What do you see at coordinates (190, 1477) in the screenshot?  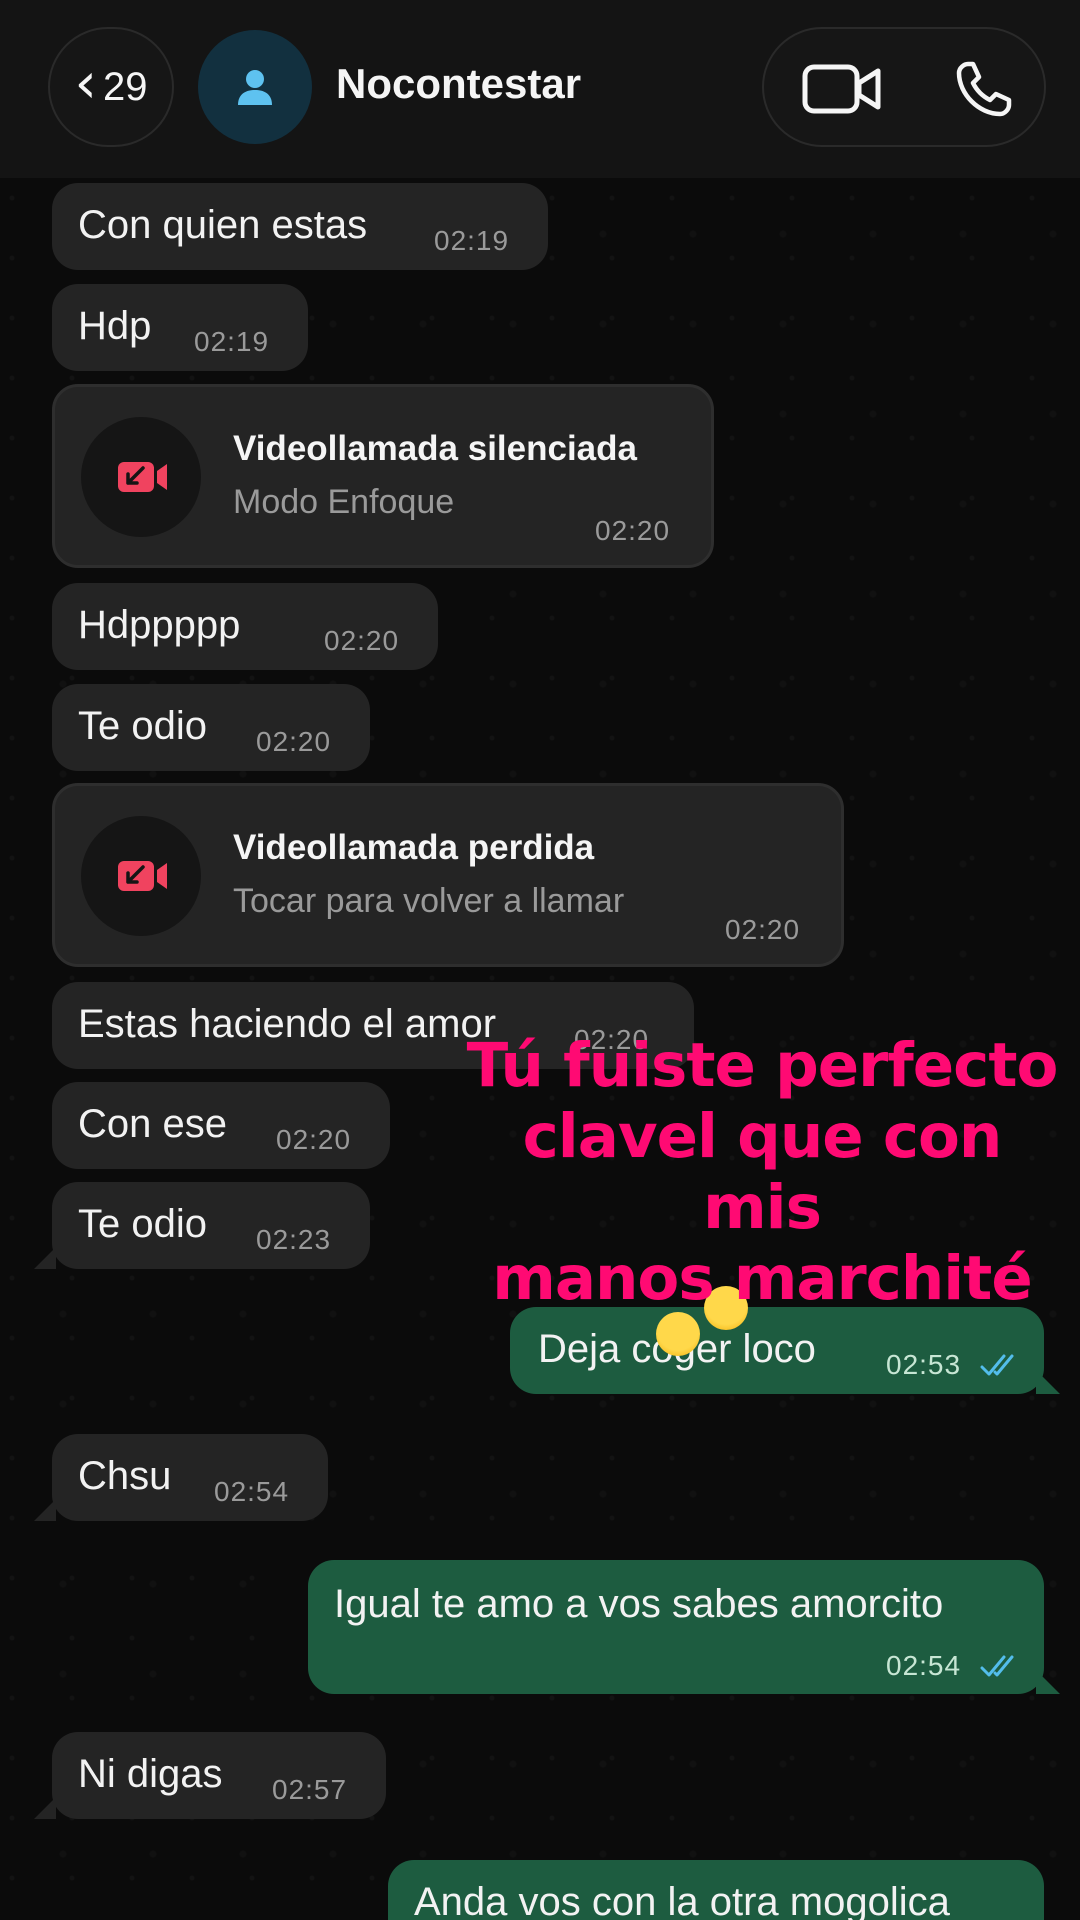 I see `message-incoming: Chsu 02:54` at bounding box center [190, 1477].